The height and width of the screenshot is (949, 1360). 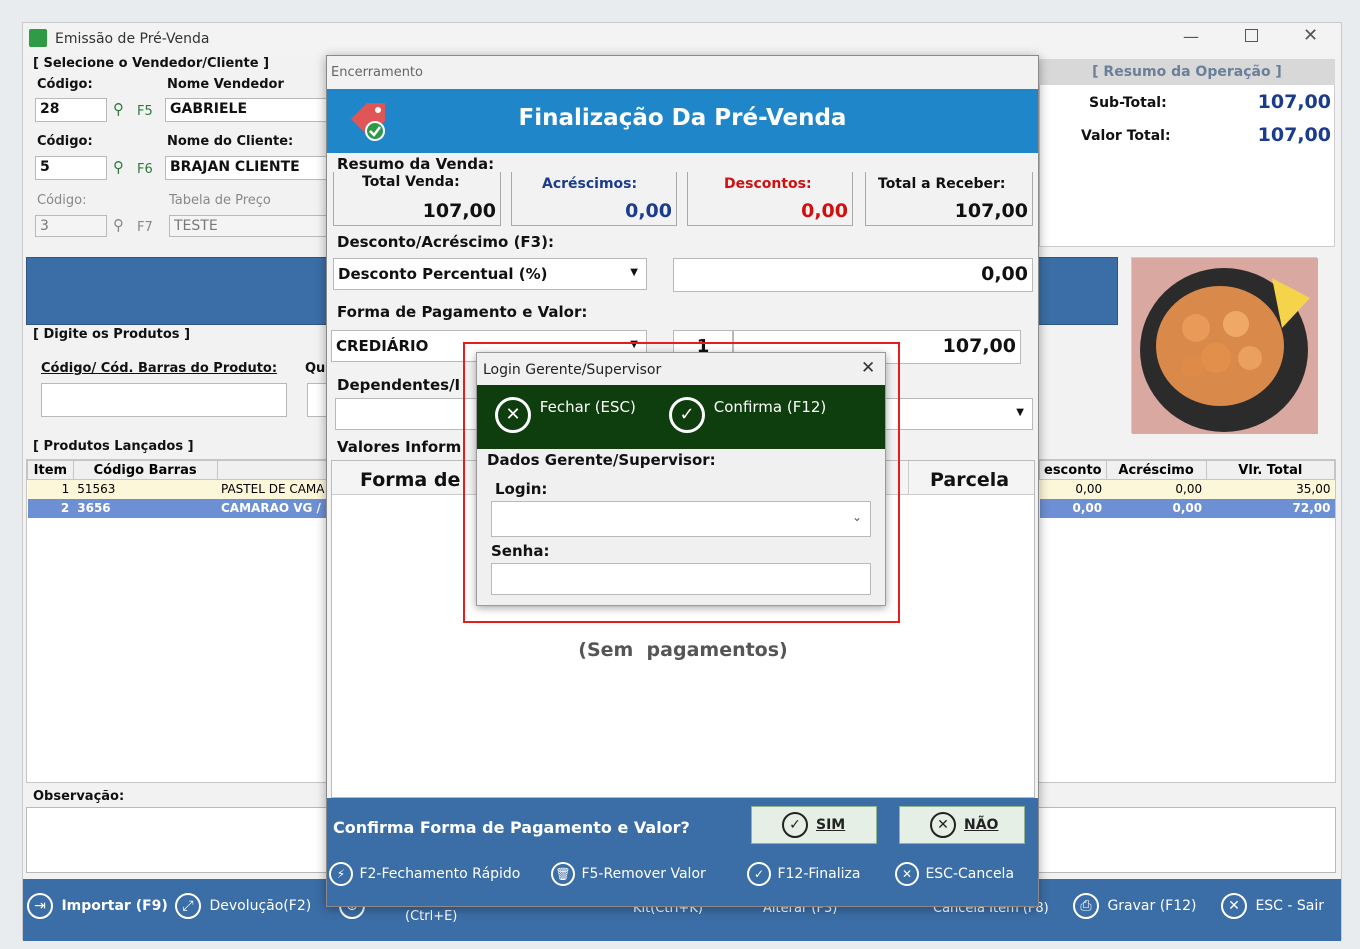 I want to click on table-row: 0,00 0,00 35,00, so click(x=1187, y=489).